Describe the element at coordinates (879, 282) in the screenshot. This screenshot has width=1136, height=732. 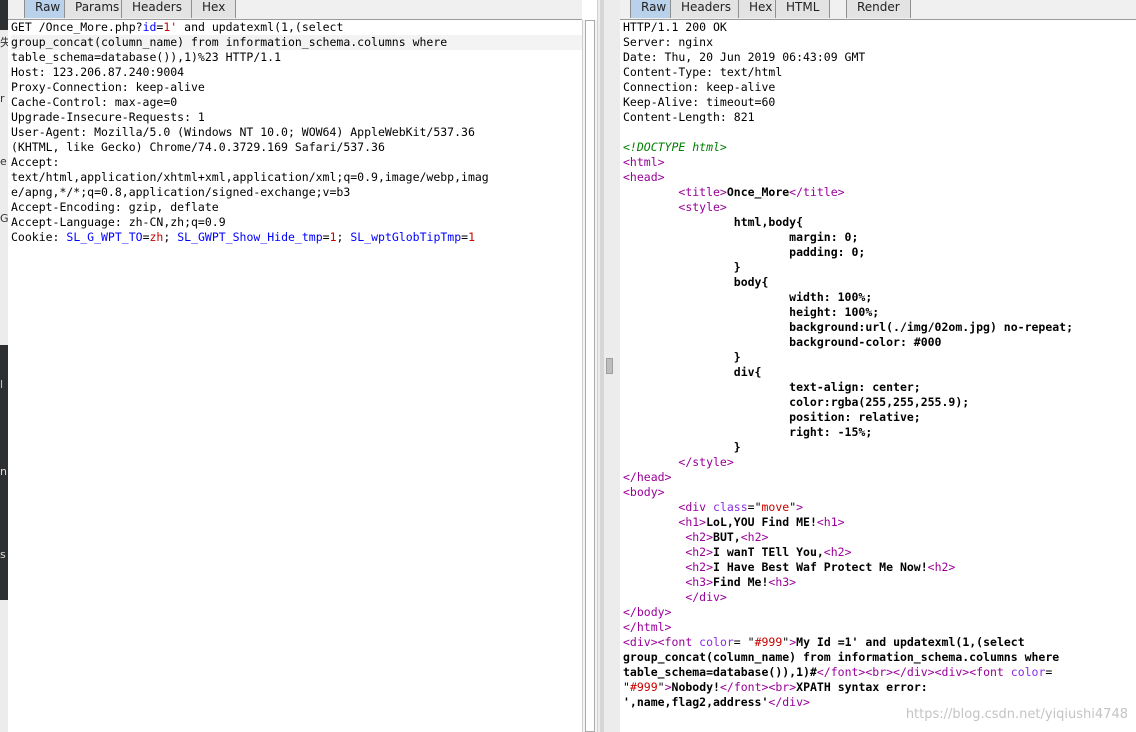
I see `code-line: body{` at that location.